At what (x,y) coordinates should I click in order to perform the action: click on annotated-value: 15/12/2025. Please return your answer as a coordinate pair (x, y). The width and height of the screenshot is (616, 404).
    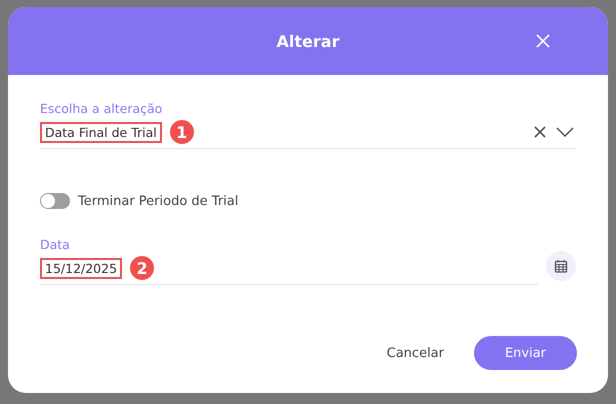
    Looking at the image, I should click on (81, 268).